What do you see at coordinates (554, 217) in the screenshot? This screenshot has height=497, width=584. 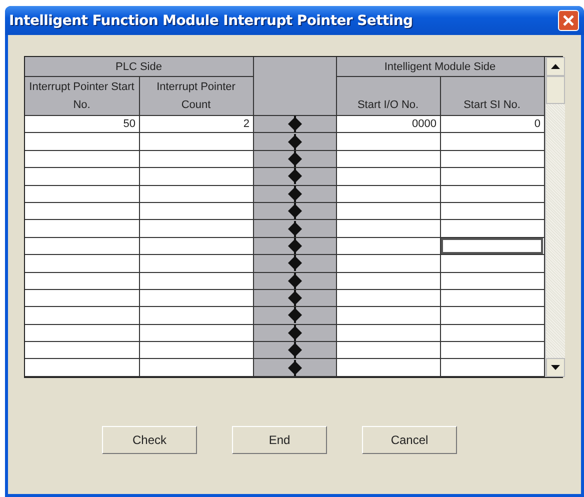 I see `scrollbar` at bounding box center [554, 217].